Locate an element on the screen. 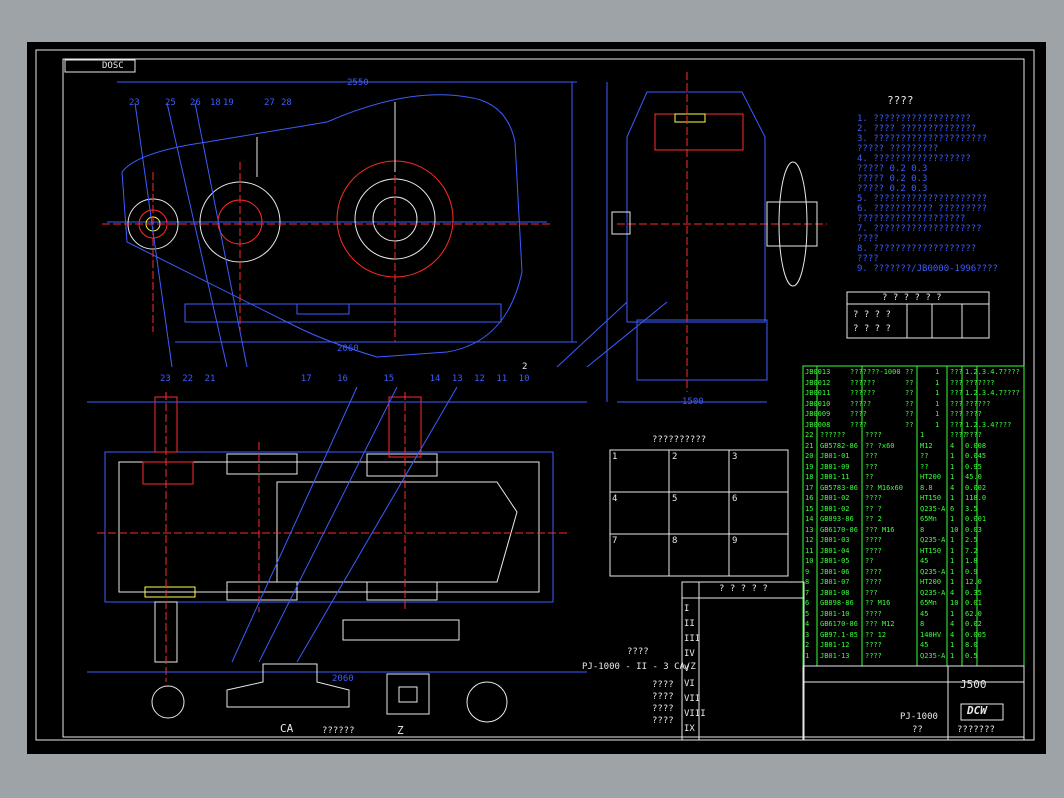  asm-8: 8 is located at coordinates (675, 541).